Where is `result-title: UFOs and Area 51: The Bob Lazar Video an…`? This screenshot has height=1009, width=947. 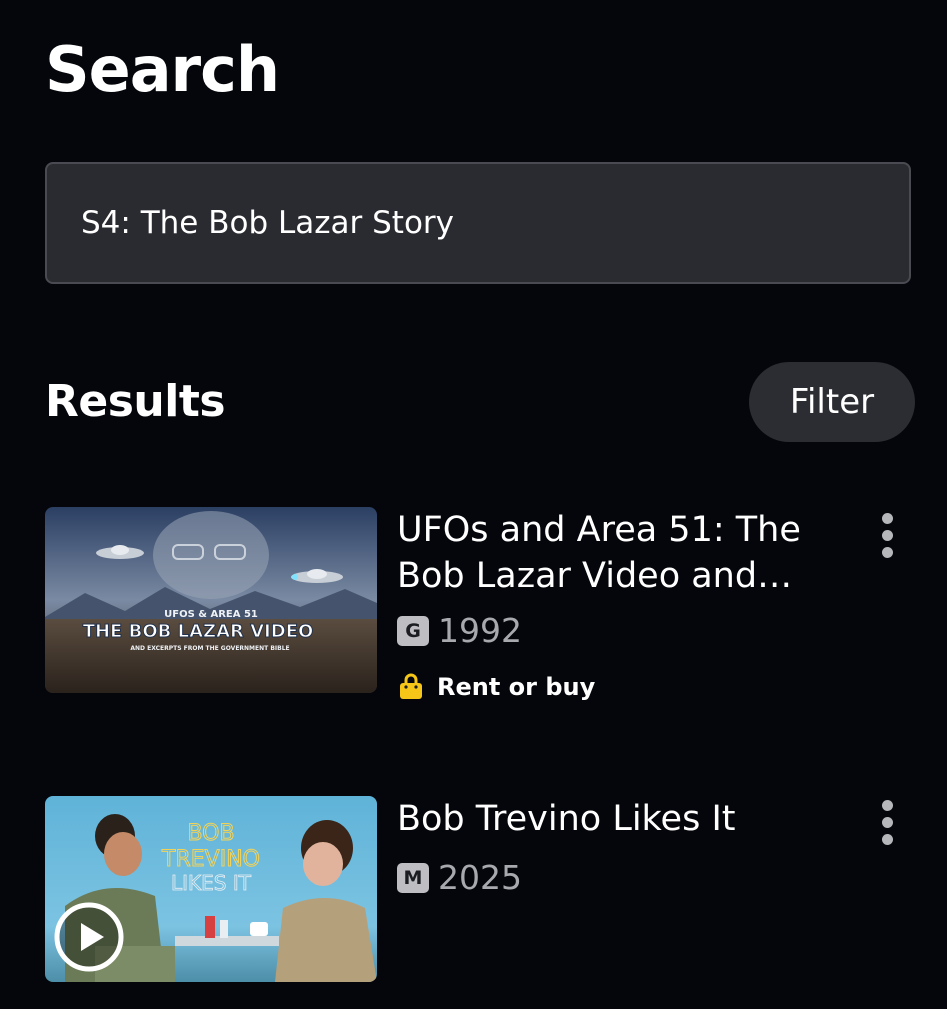 result-title: UFOs and Area 51: The Bob Lazar Video an… is located at coordinates (617, 553).